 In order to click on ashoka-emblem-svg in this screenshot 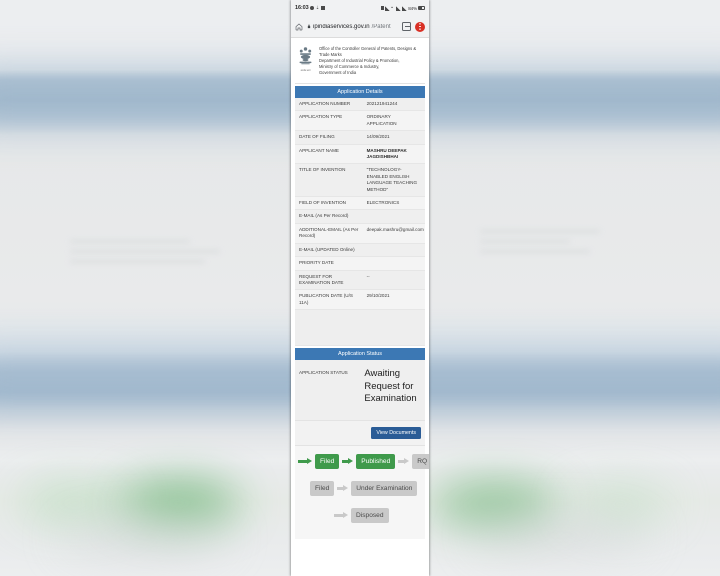, I will do `click(305, 56)`.